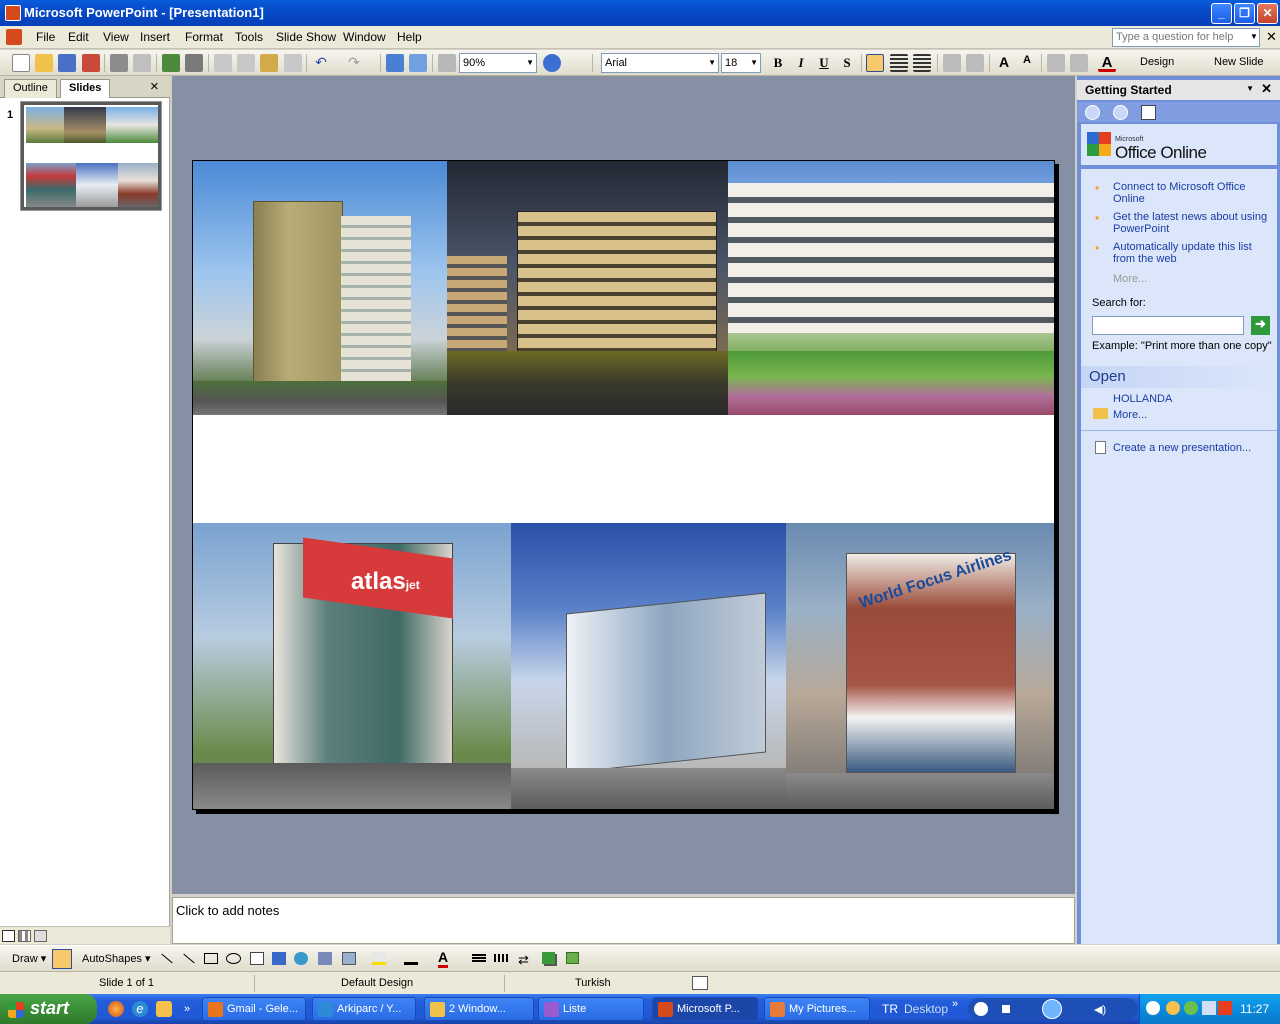  Describe the element at coordinates (447, 63) in the screenshot. I see `show-grid-icon` at that location.